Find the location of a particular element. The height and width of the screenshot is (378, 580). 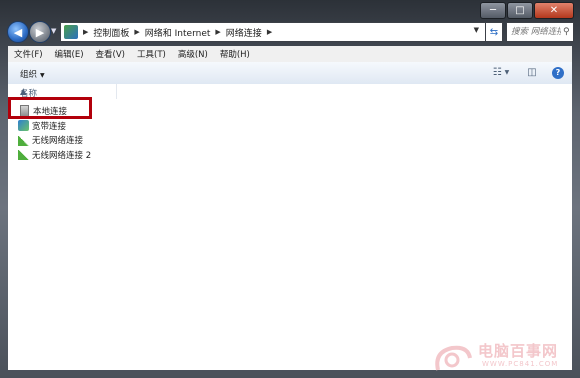

help-icon: ? is located at coordinates (558, 72).